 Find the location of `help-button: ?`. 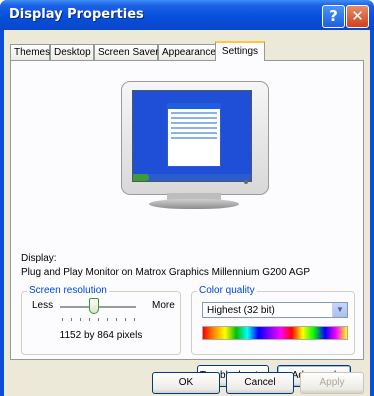

help-button: ? is located at coordinates (333, 16).